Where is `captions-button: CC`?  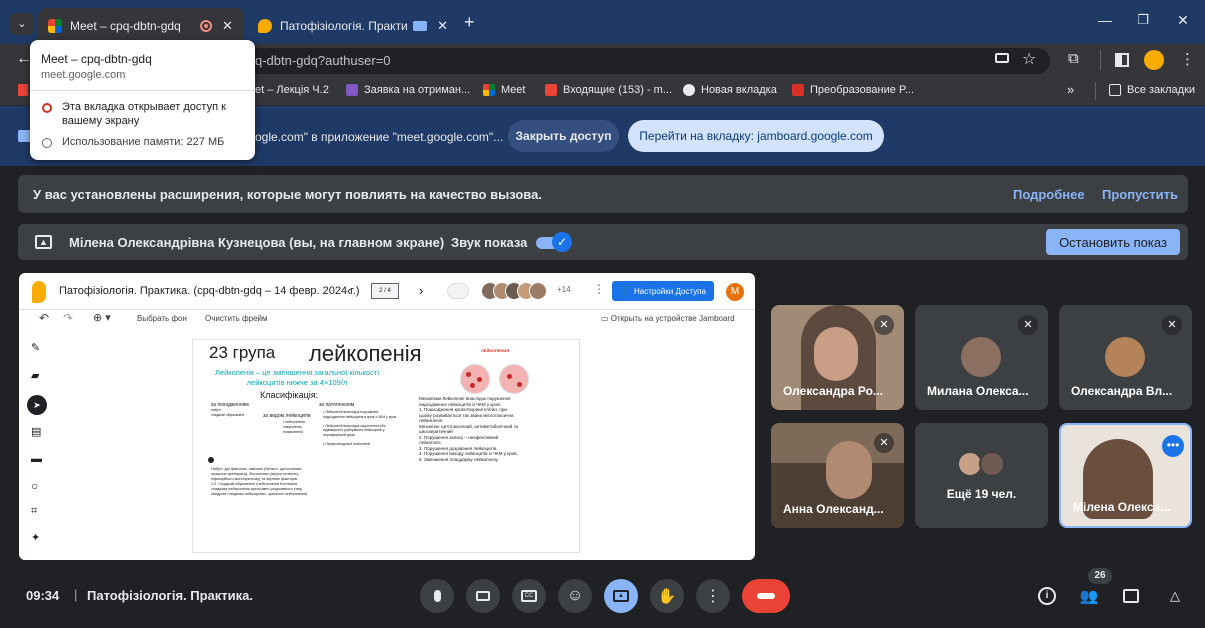 captions-button: CC is located at coordinates (529, 596).